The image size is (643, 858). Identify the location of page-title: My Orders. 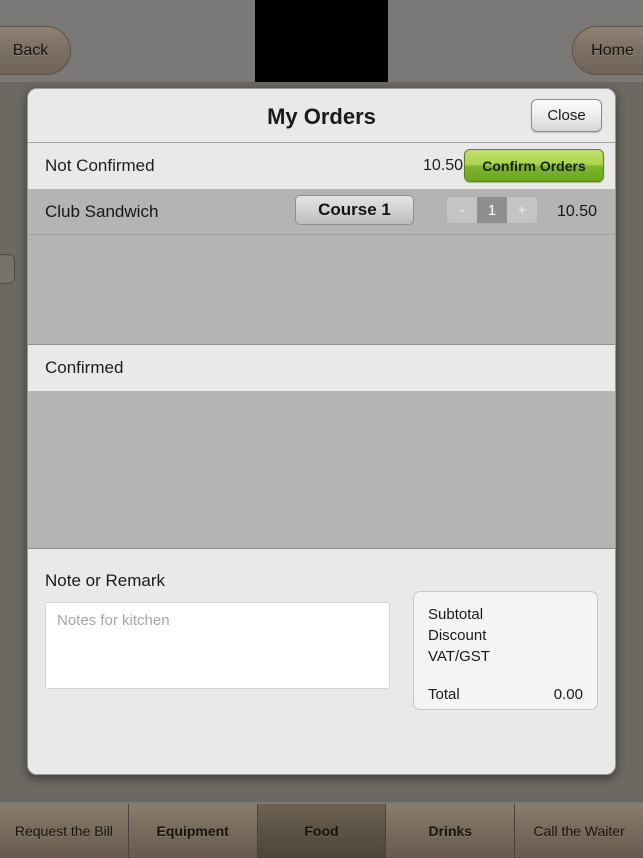
(321, 116).